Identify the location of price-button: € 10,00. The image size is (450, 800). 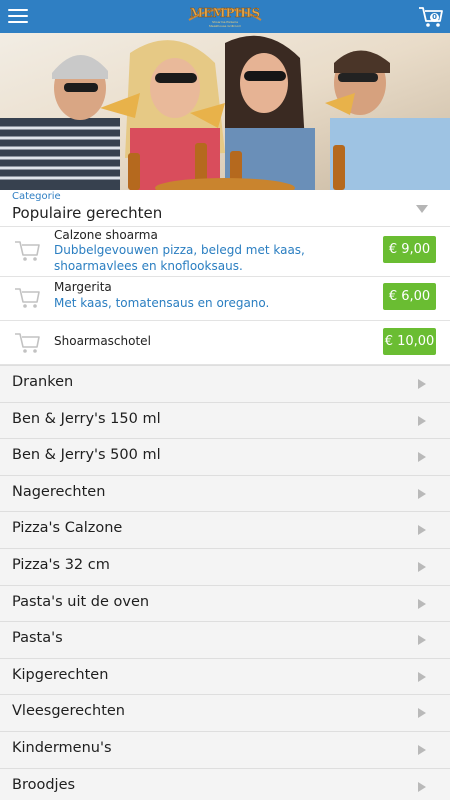
(409, 341).